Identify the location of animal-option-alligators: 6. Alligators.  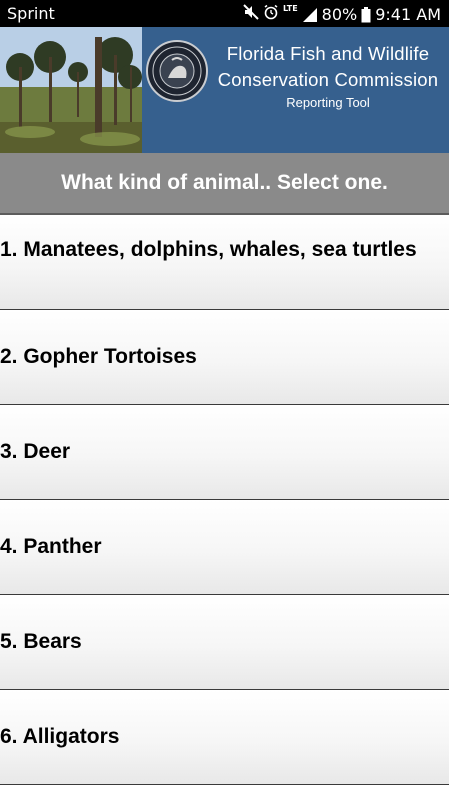
(224, 737).